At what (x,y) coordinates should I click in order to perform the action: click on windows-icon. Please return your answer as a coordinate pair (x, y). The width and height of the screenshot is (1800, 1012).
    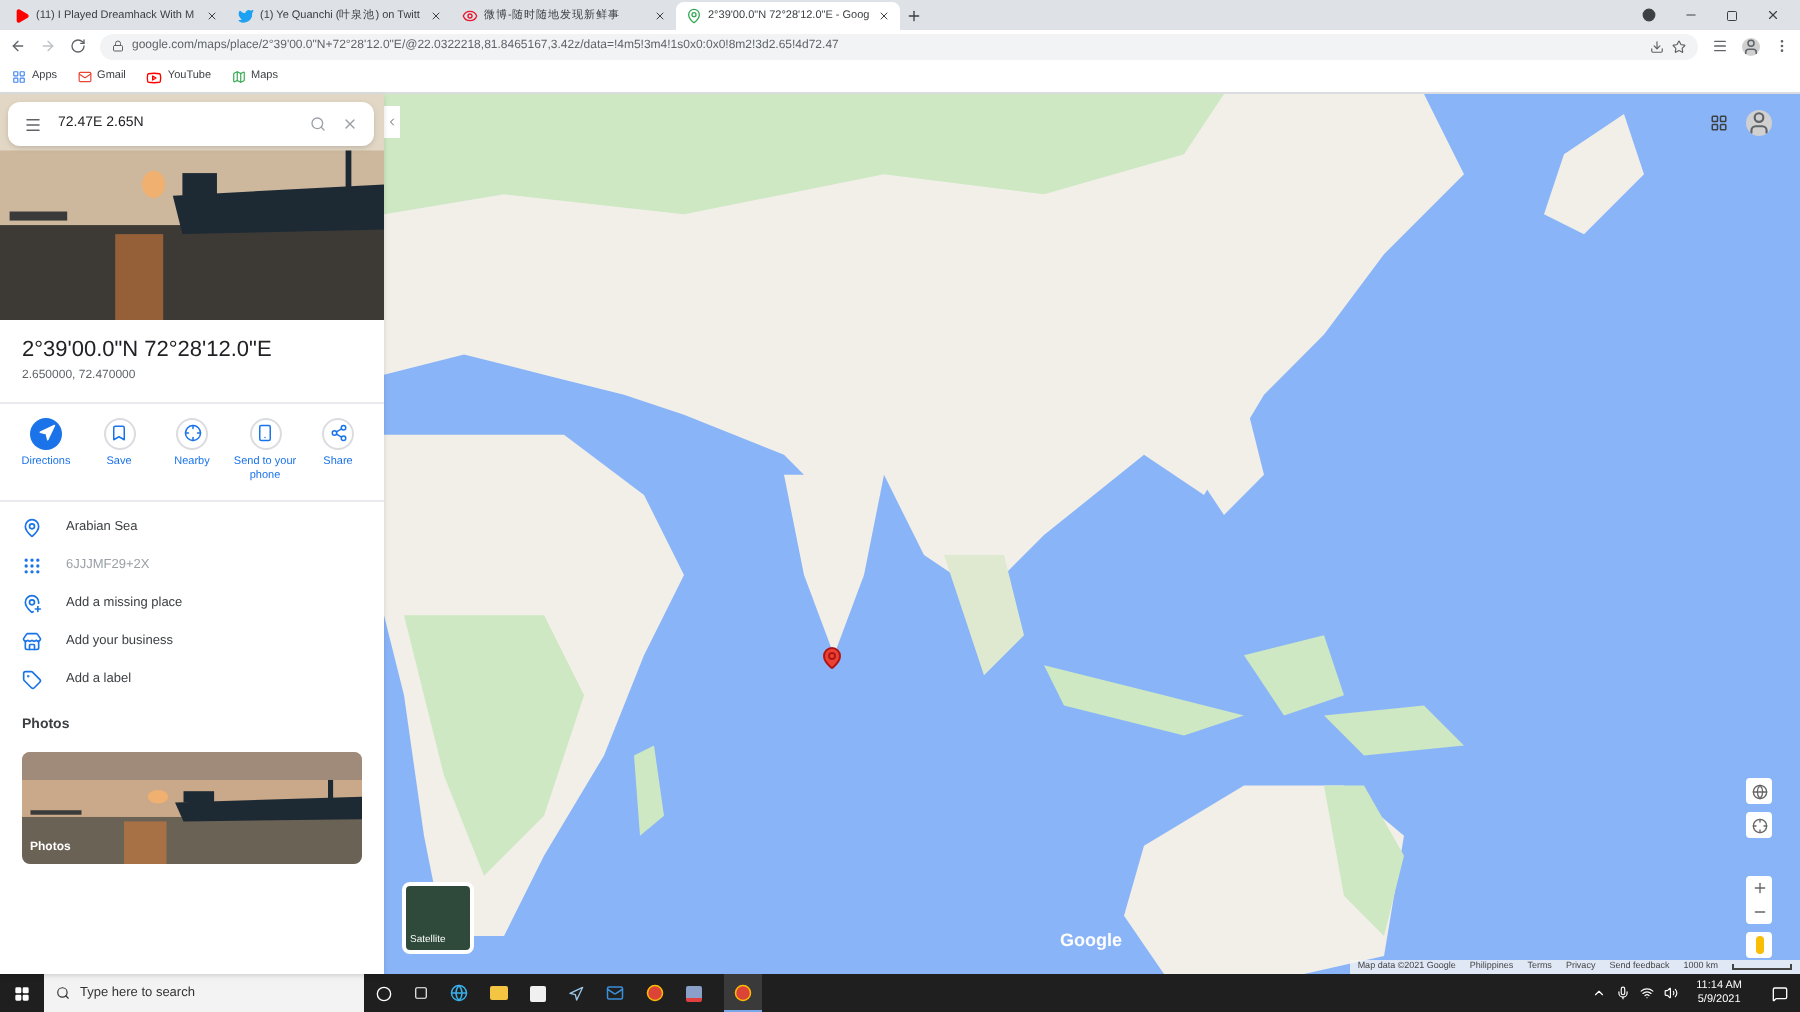
    Looking at the image, I should click on (22, 993).